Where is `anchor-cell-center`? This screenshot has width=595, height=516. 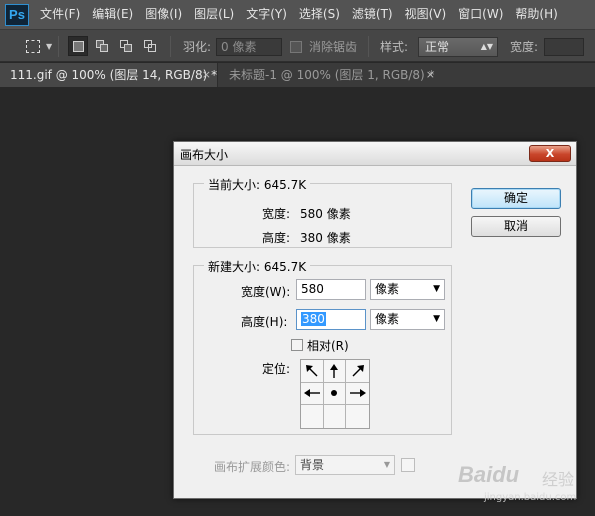
anchor-cell-center is located at coordinates (335, 394).